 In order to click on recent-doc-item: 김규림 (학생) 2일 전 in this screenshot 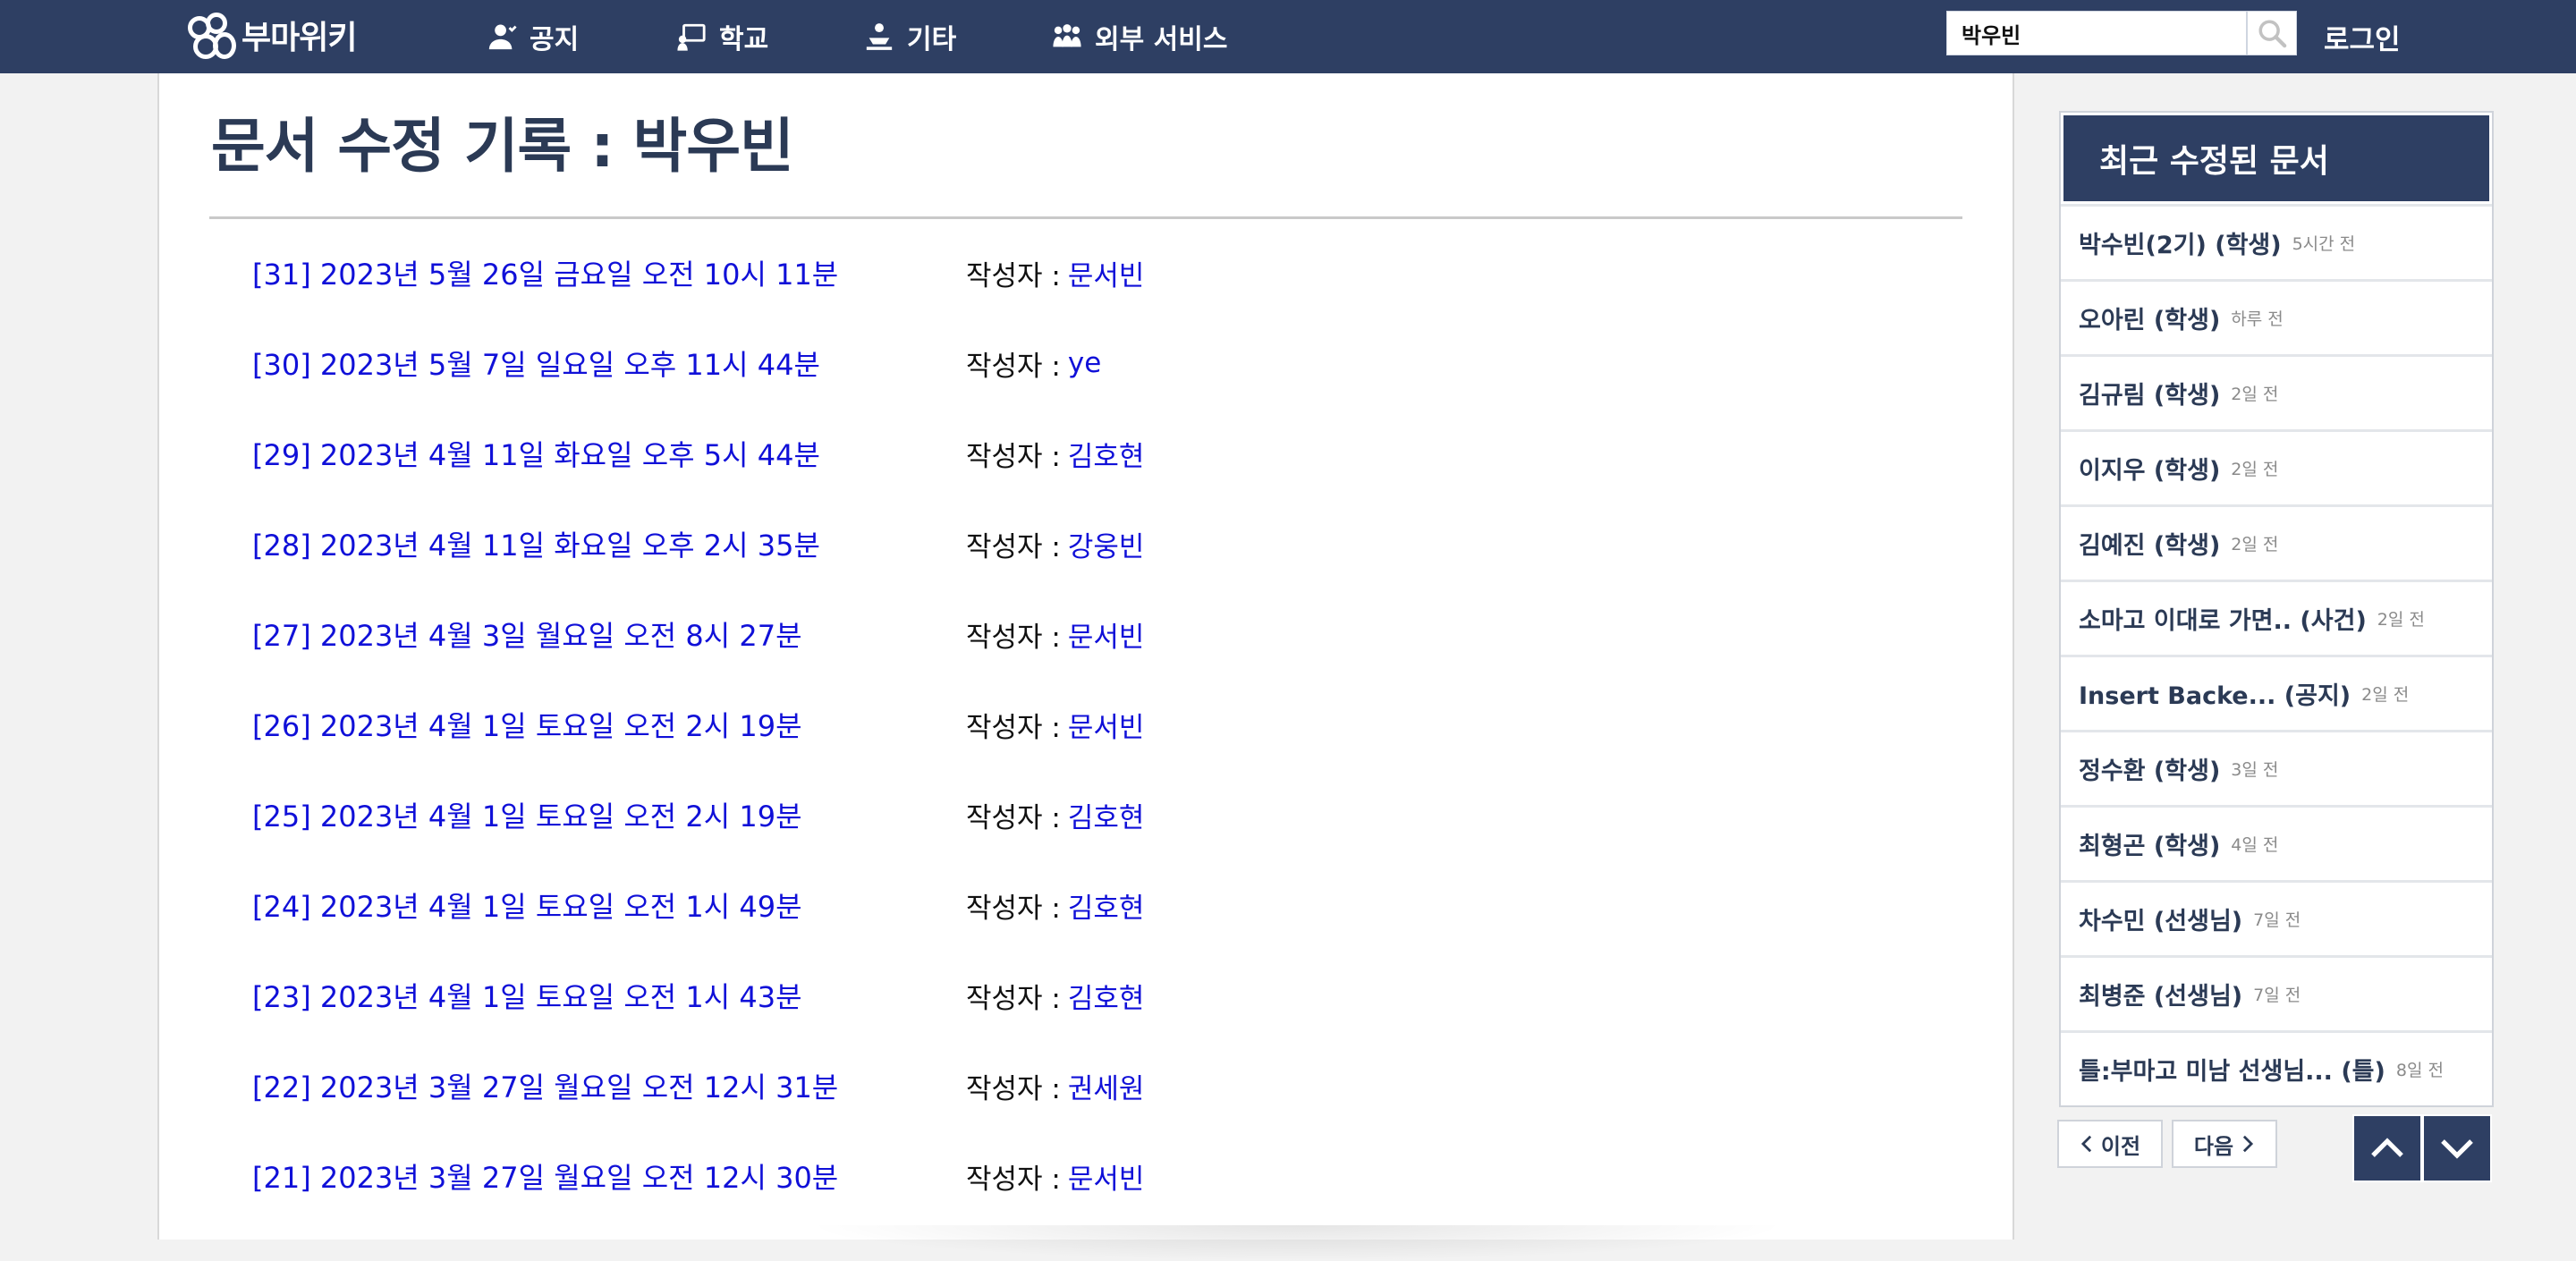, I will do `click(2276, 391)`.